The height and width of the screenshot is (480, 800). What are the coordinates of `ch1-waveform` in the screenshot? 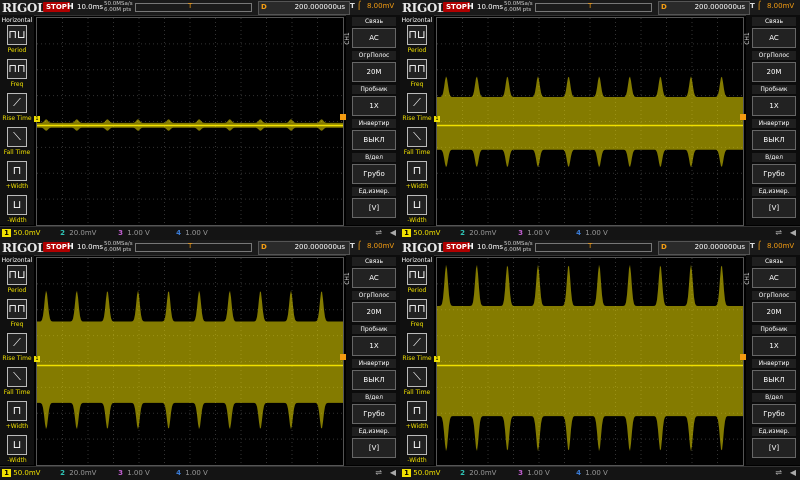 It's located at (590, 358).